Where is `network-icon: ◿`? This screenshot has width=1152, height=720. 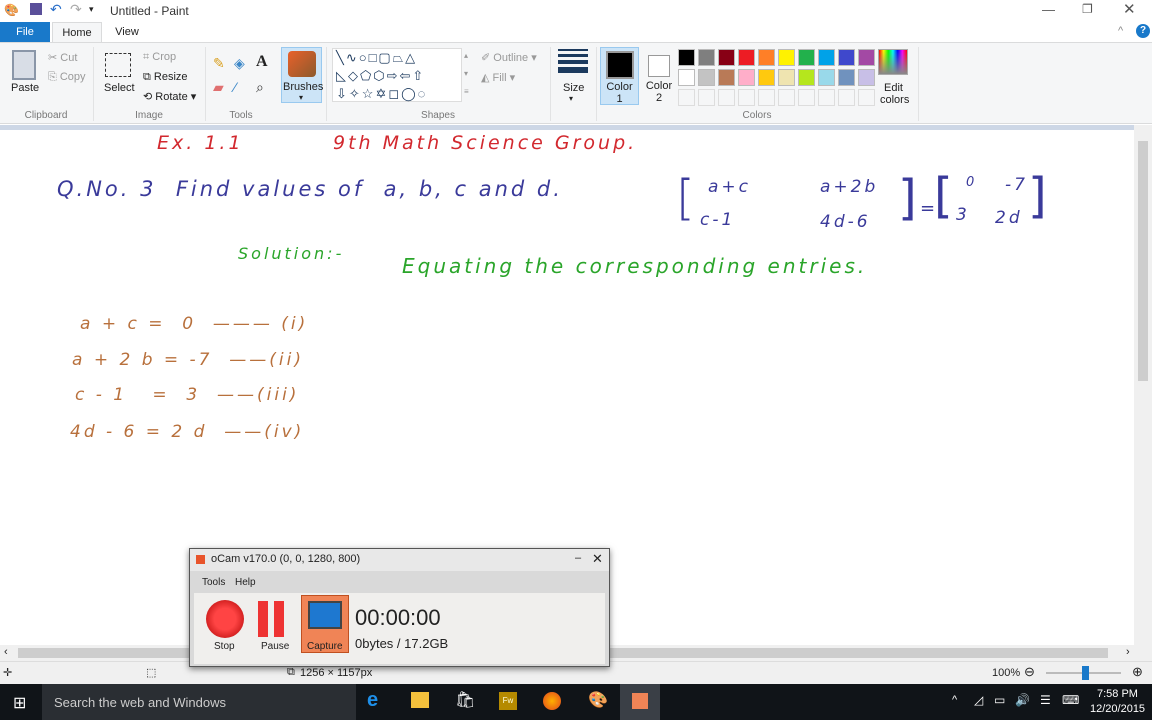 network-icon: ◿ is located at coordinates (978, 700).